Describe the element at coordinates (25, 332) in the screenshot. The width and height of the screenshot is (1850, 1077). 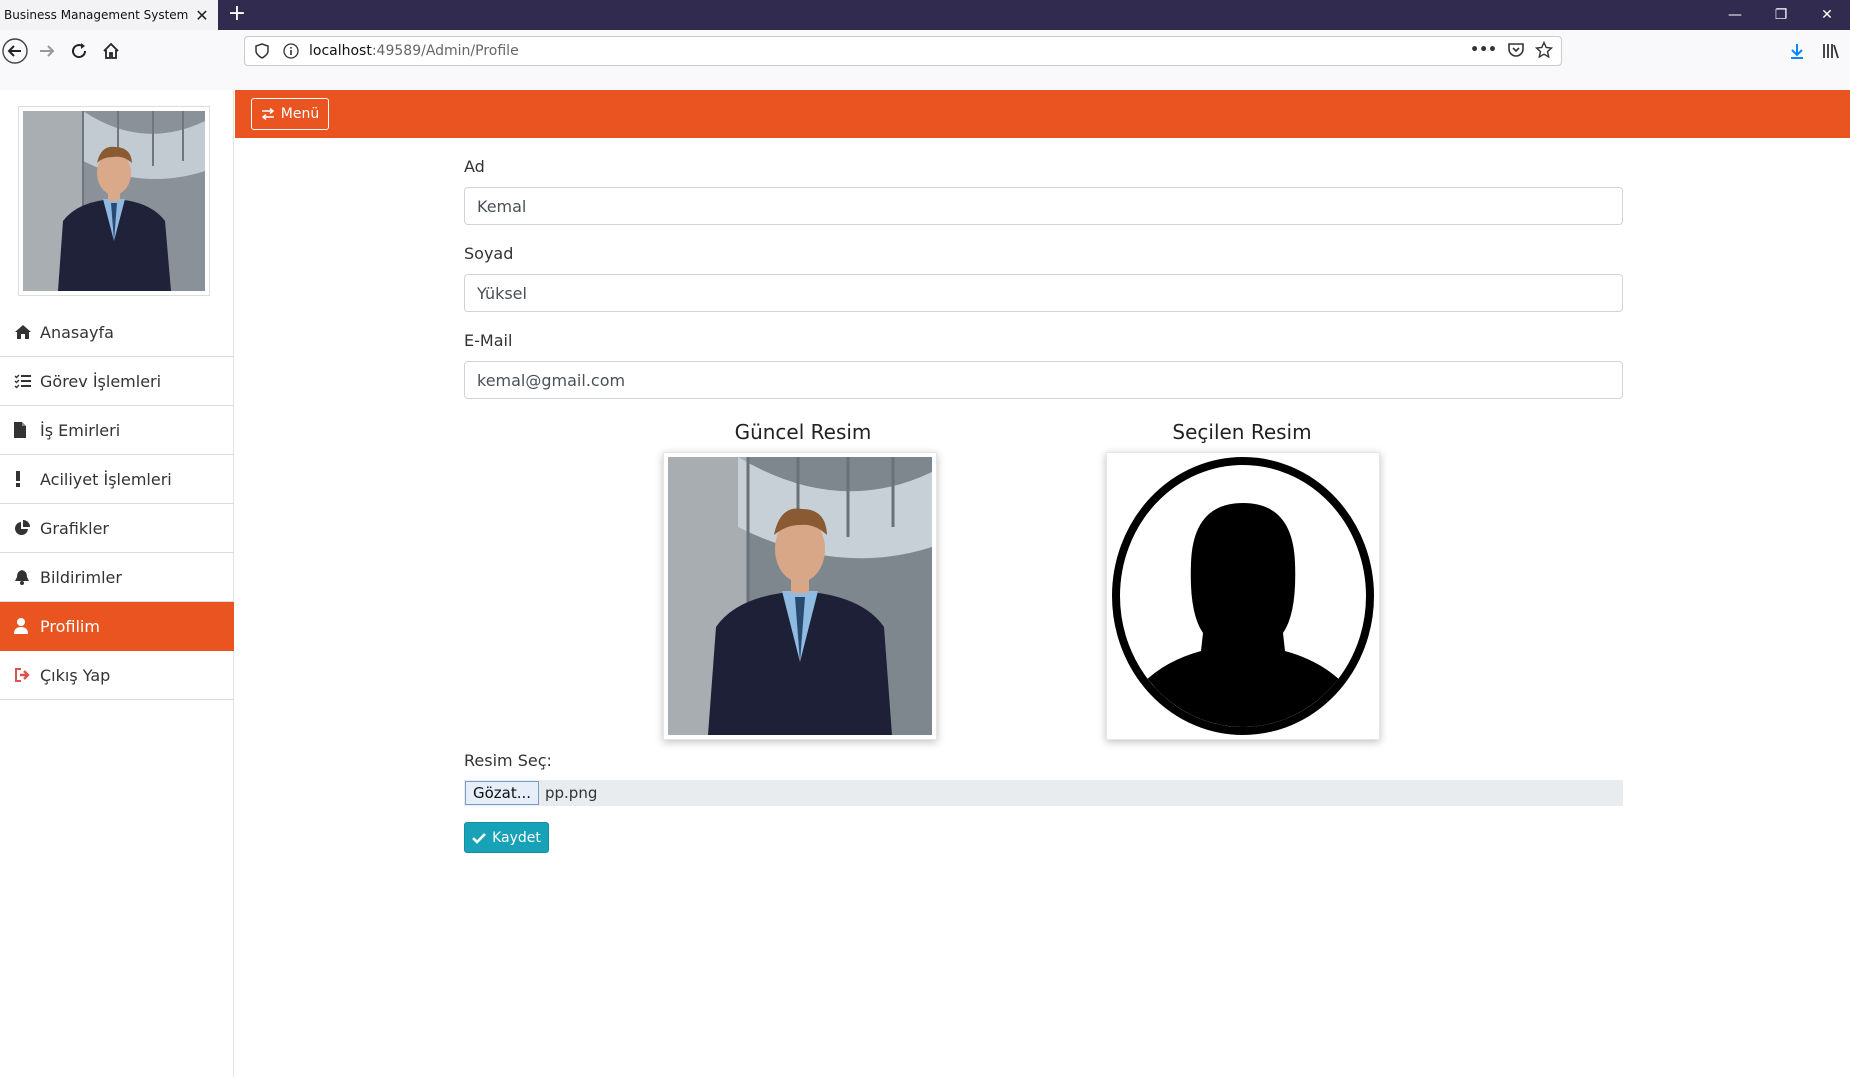
I see `home-icon` at that location.